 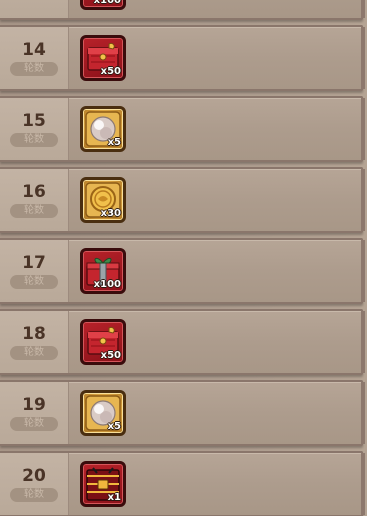 I want to click on round-cell: 19 轮数, so click(x=34, y=413).